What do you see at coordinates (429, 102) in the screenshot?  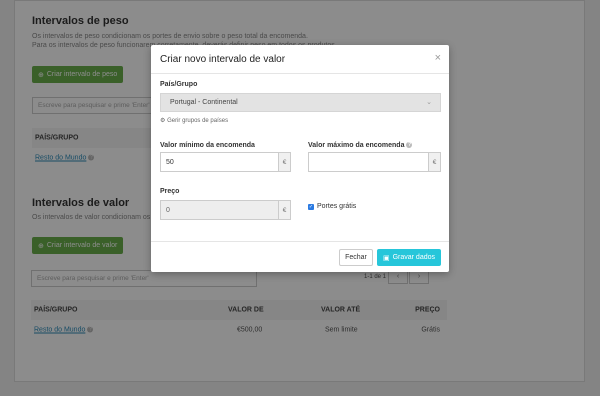 I see `chevron-down-icon: ⌄` at bounding box center [429, 102].